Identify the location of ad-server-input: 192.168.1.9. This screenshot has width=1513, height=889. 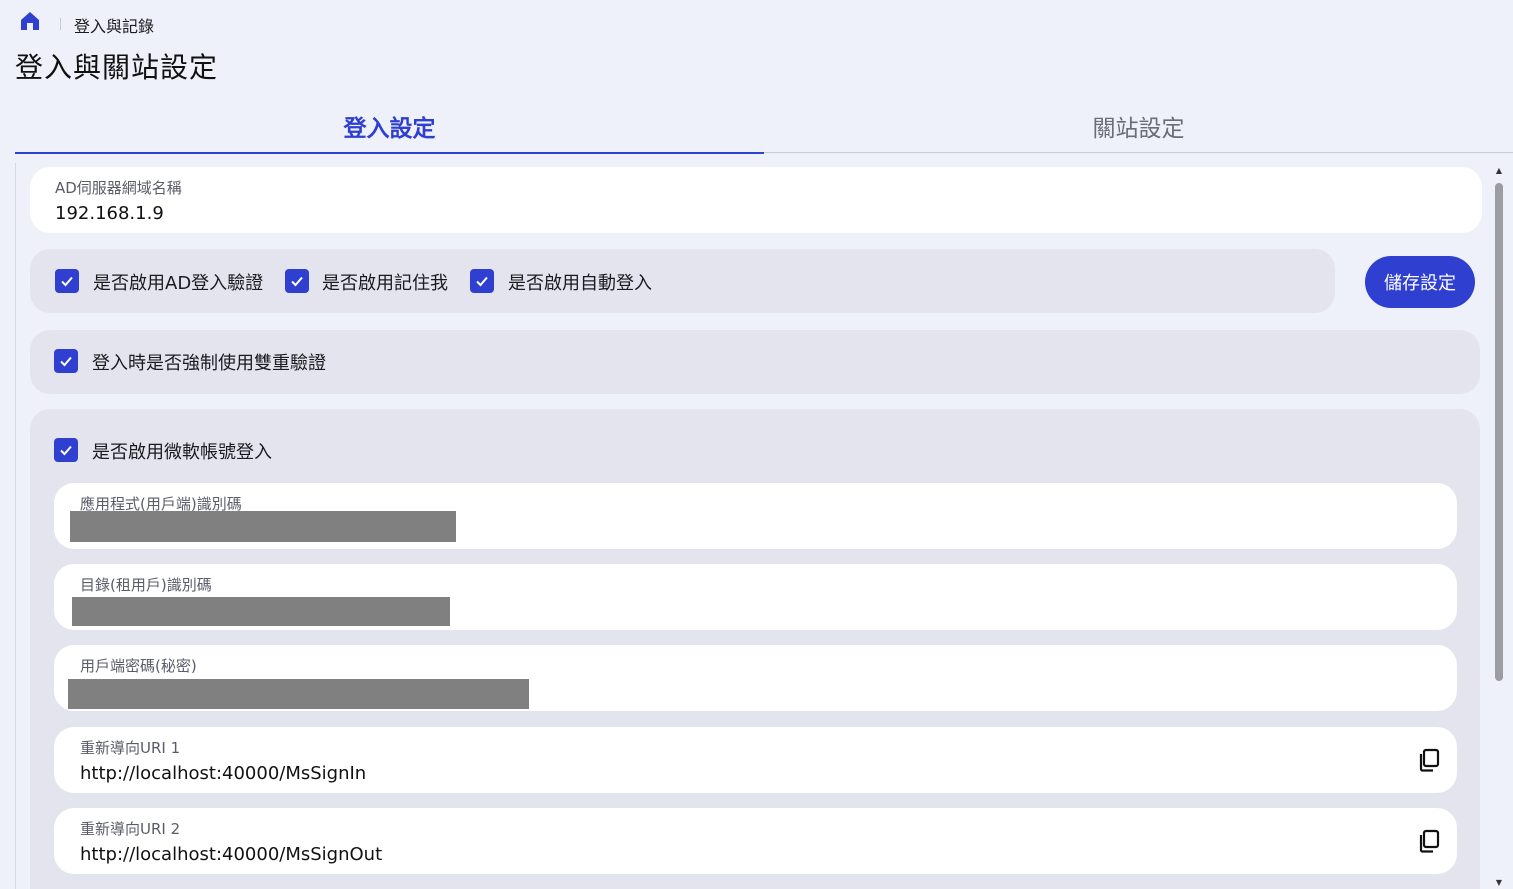
(109, 213).